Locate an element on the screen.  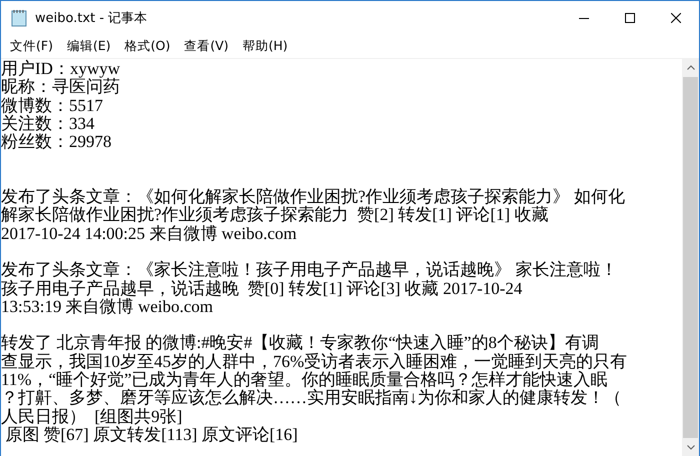
menu-item: 查看(V) is located at coordinates (206, 46).